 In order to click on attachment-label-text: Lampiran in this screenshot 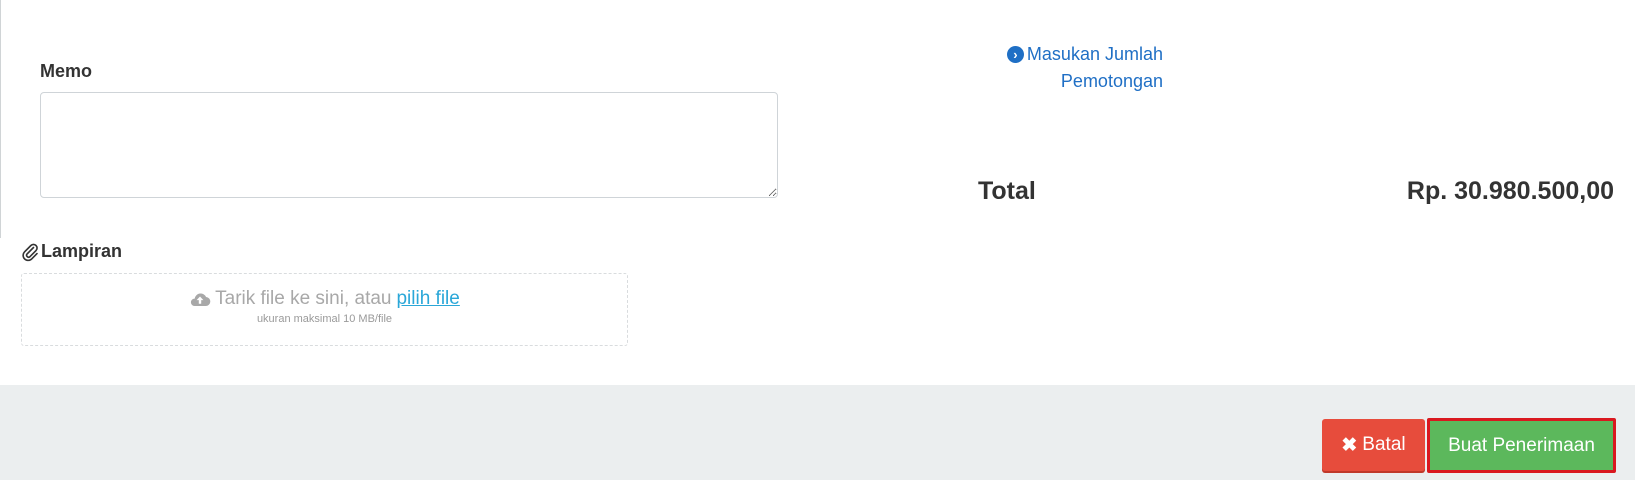, I will do `click(82, 251)`.